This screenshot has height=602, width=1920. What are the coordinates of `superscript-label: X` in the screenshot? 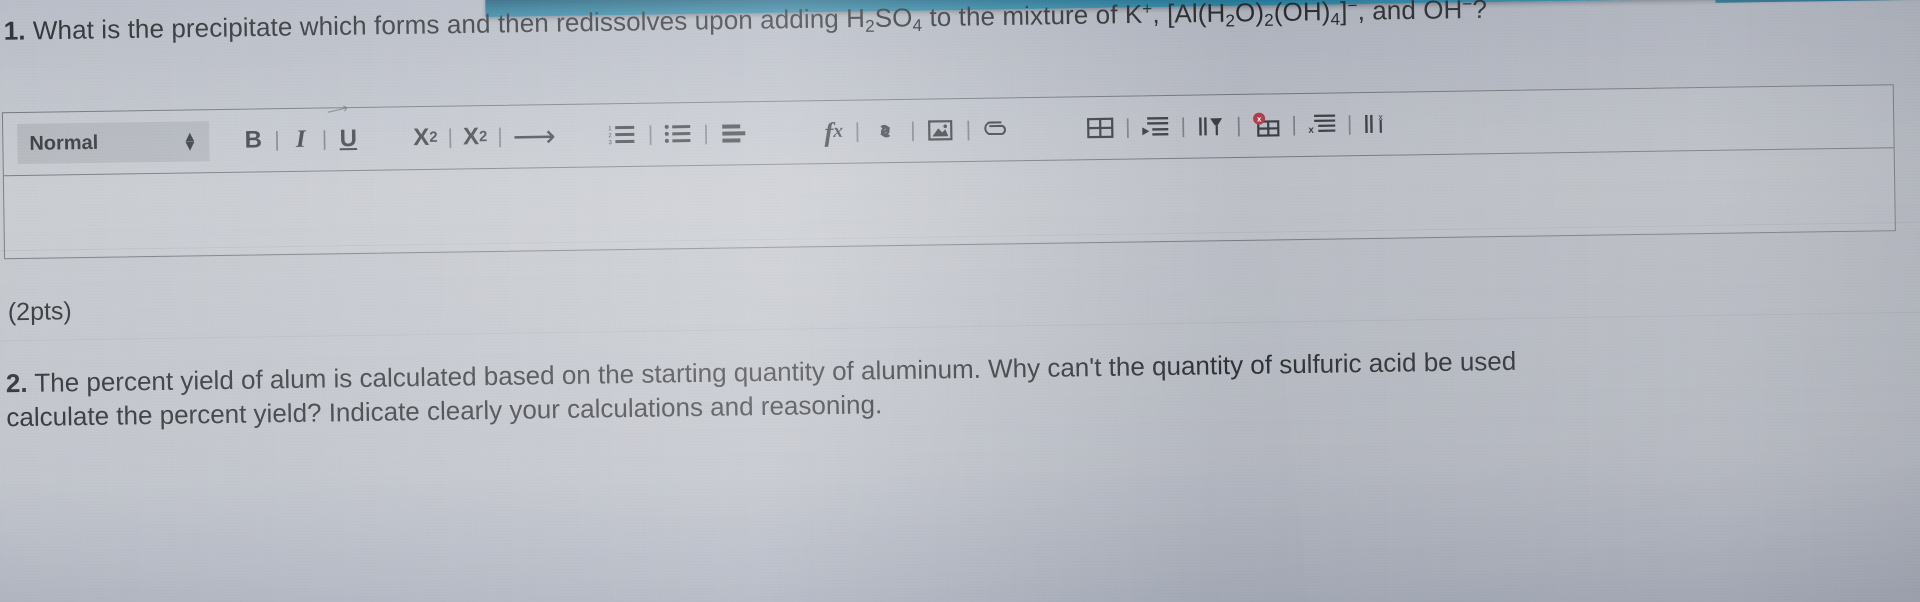 It's located at (471, 137).